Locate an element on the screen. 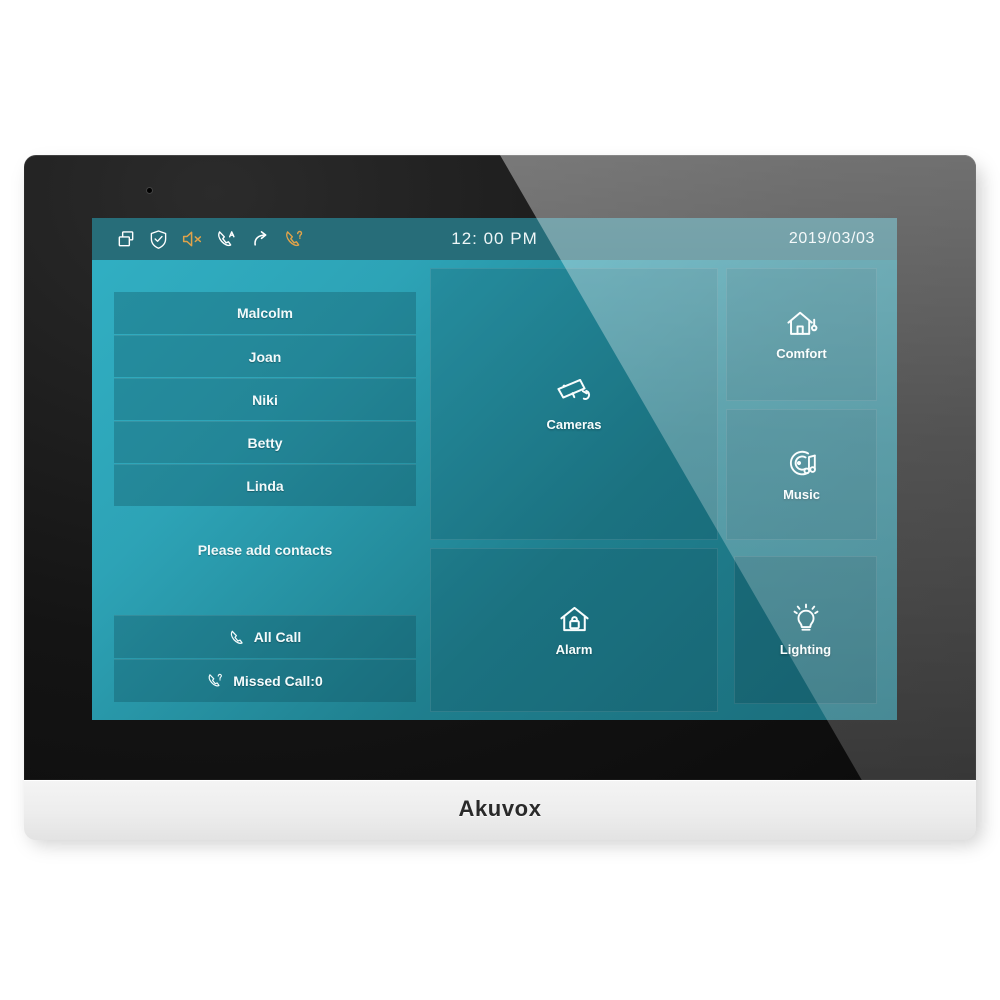  status-date: 2019/03/03 is located at coordinates (831, 238).